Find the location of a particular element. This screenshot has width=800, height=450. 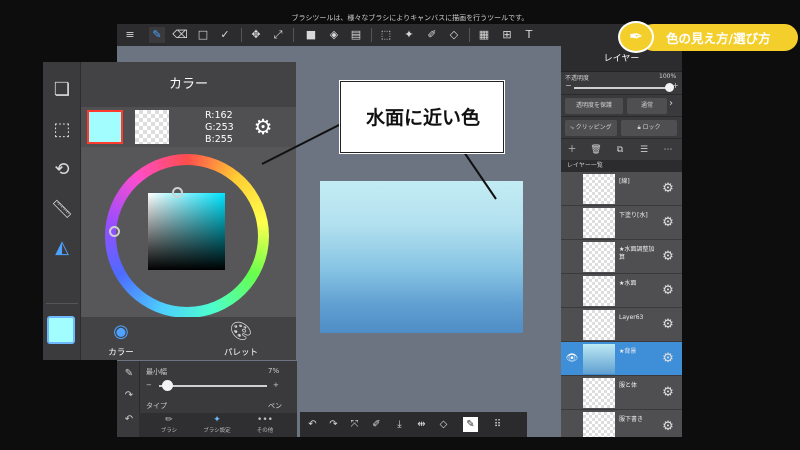

leader-line-to-canvas is located at coordinates (480, 175).